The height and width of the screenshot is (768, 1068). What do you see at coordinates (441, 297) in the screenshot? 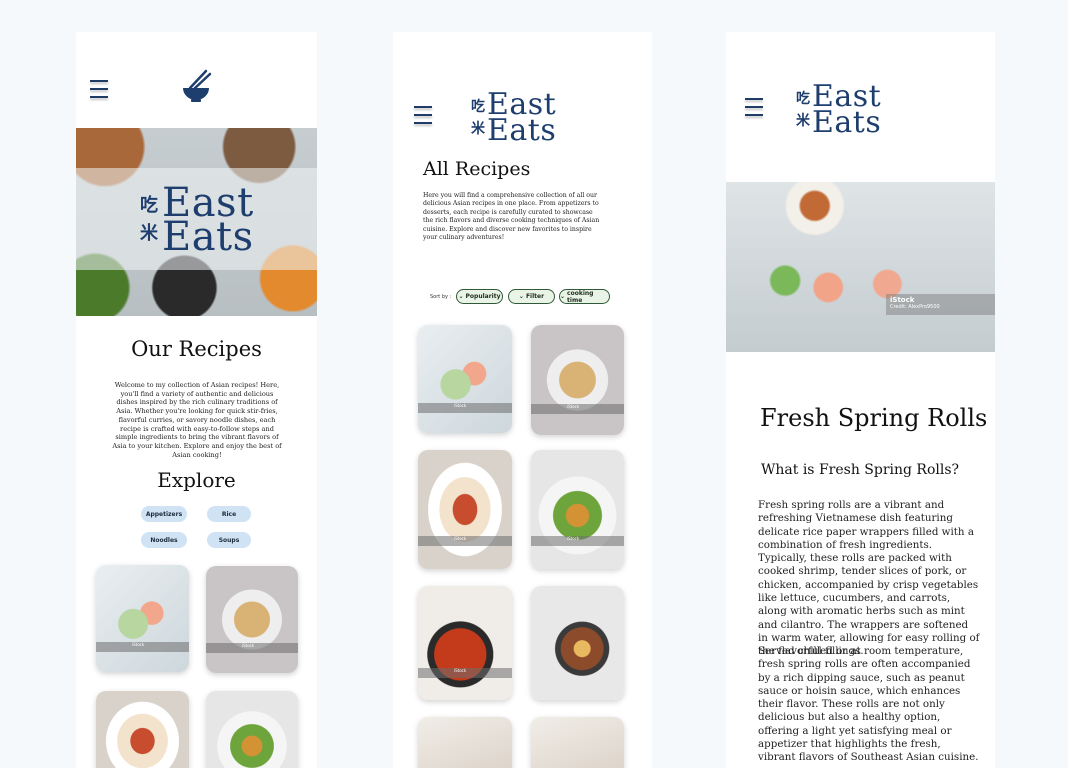
I see `sort-label: Sort by :` at bounding box center [441, 297].